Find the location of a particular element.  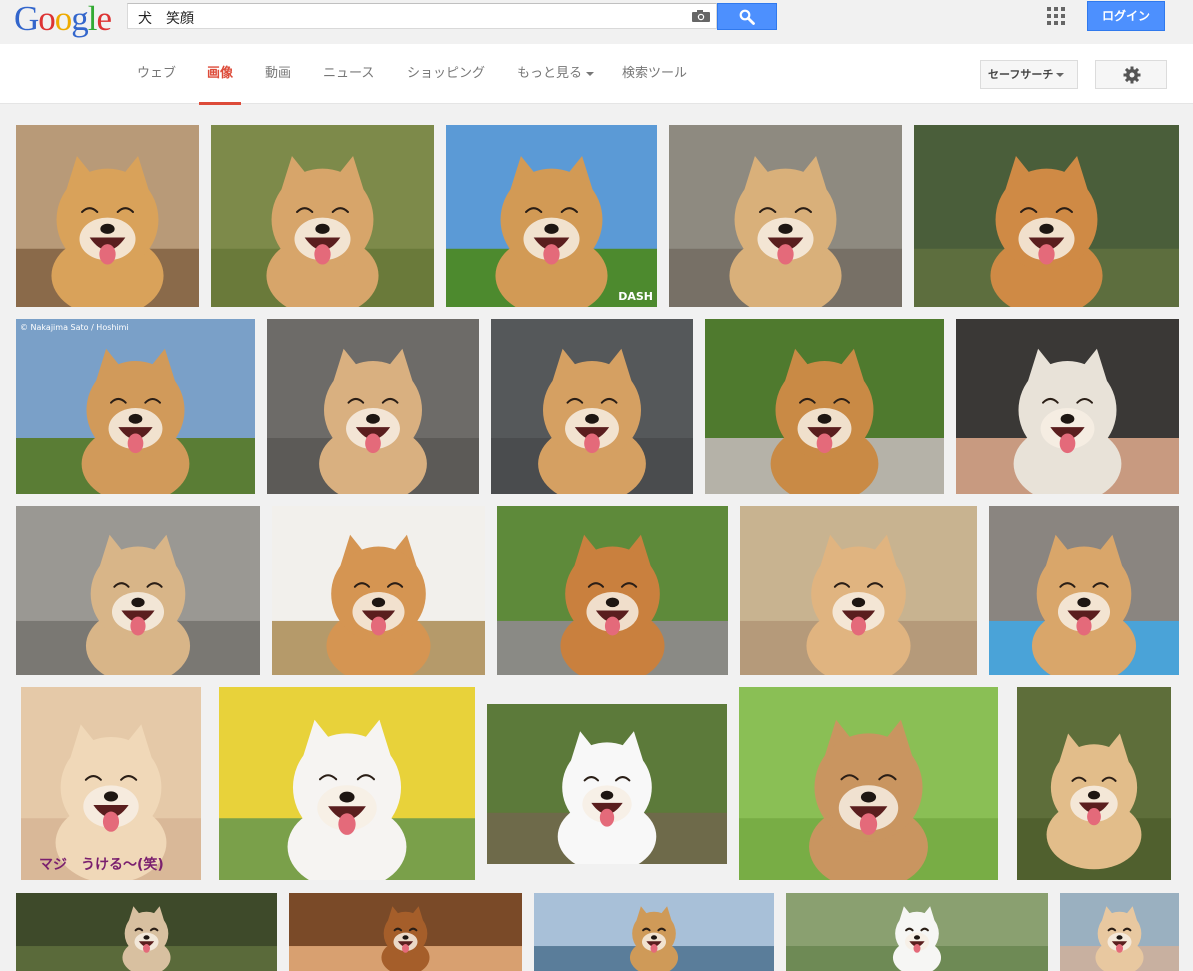

logo-letter-2: o is located at coordinates (63, 19).